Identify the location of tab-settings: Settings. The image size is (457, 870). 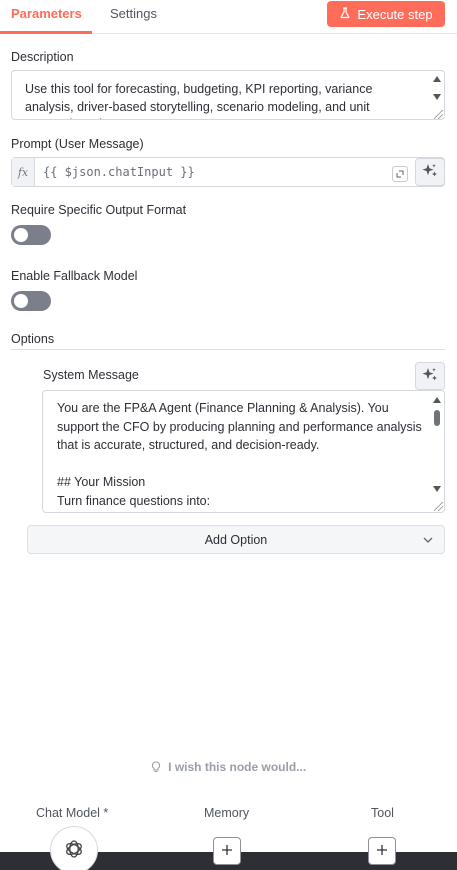
(133, 14).